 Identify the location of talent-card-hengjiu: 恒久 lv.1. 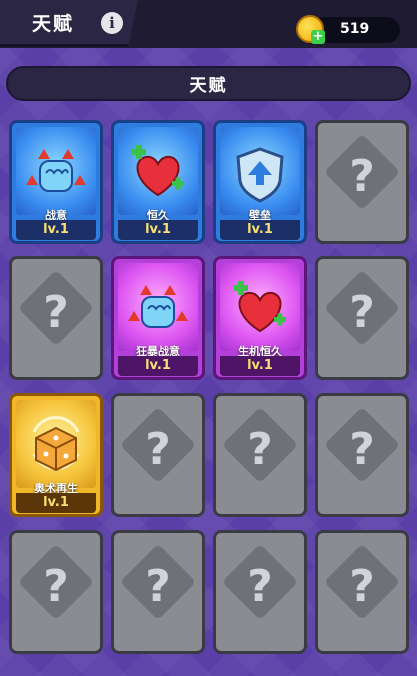
(158, 182).